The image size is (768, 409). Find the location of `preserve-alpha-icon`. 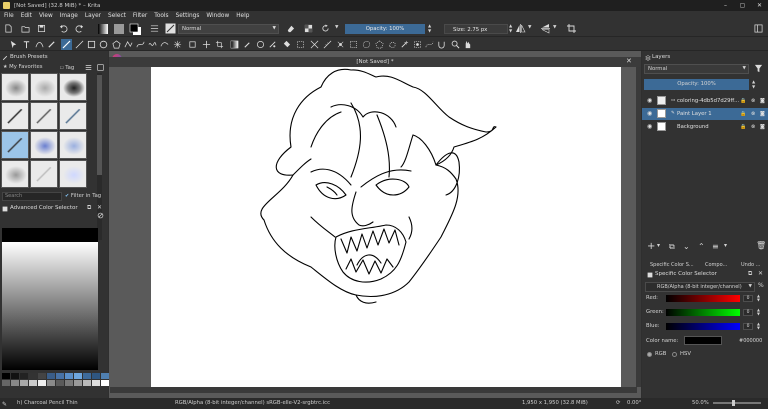

preserve-alpha-icon is located at coordinates (308, 28).